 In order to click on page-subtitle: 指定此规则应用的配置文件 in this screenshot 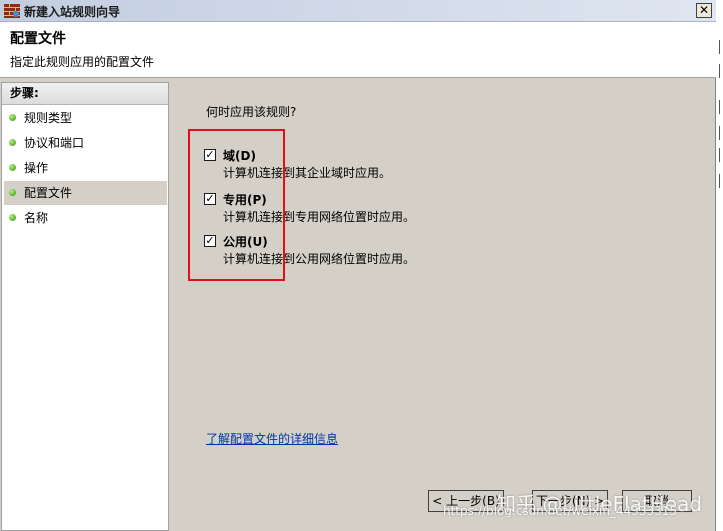, I will do `click(82, 62)`.